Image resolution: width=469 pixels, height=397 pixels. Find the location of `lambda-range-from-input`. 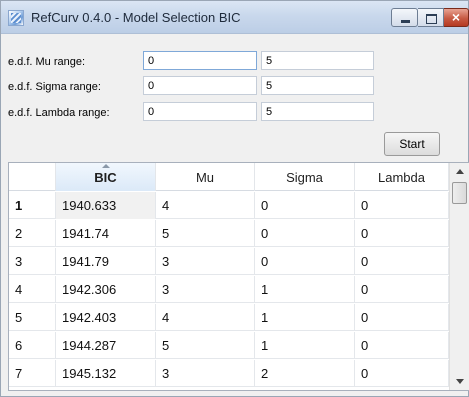

lambda-range-from-input is located at coordinates (200, 111).